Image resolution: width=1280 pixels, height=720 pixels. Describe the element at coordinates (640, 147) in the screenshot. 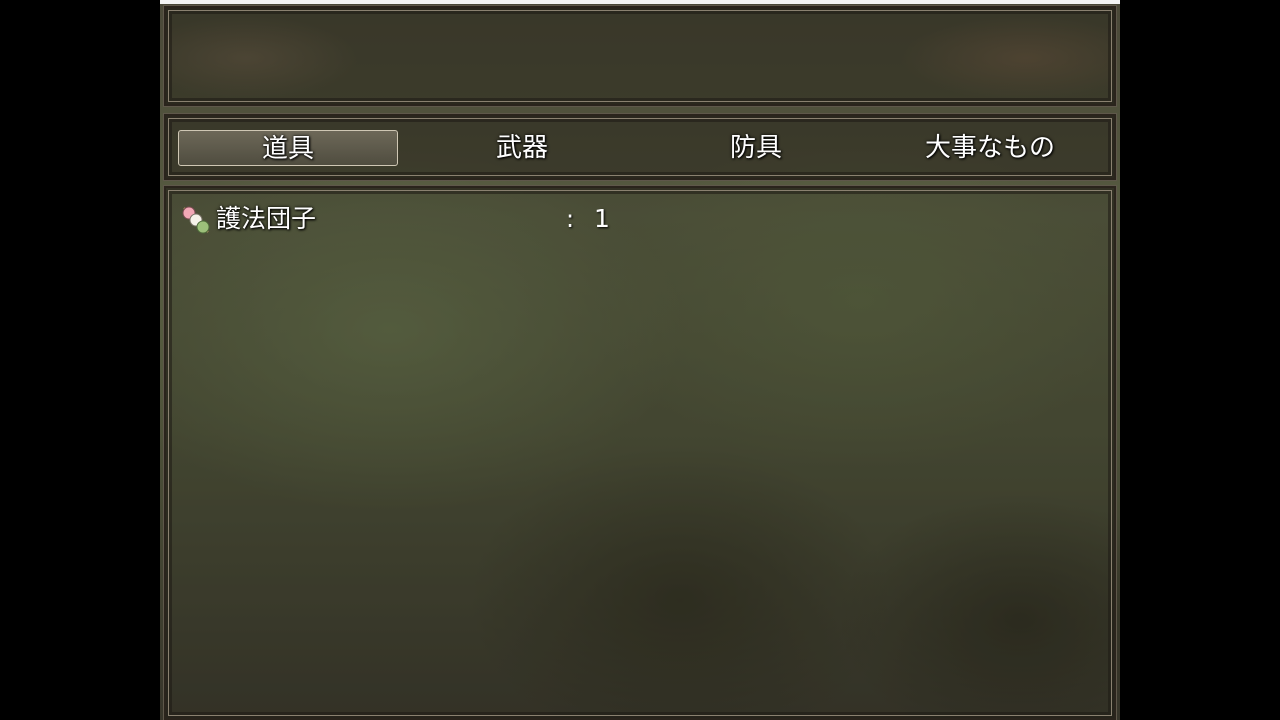

I see `category-window: 道具 武器 防具 大事なもの` at that location.